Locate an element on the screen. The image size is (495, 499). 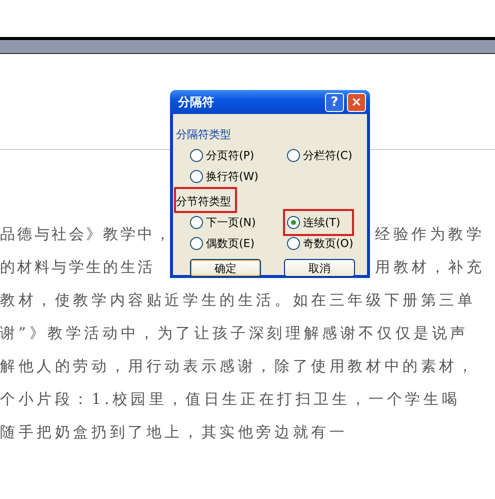
document-text: 经验作为教学 is located at coordinates (430, 234).